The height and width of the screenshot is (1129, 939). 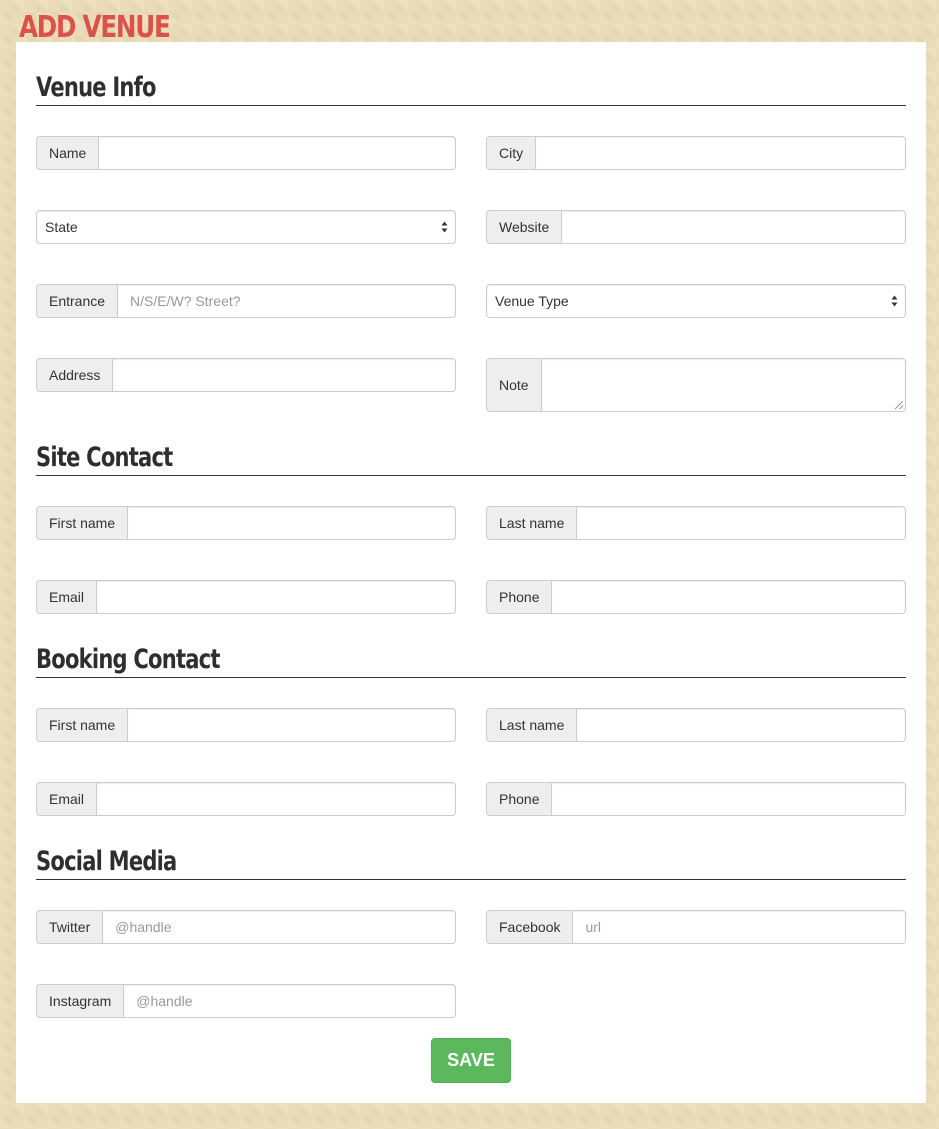 I want to click on resize-grip-icon, so click(x=899, y=405).